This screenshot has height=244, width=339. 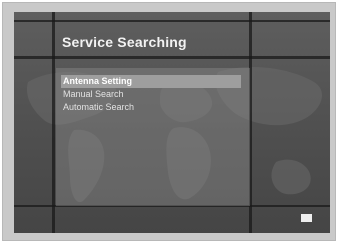 I want to click on grid-line-left, so click(x=53, y=122).